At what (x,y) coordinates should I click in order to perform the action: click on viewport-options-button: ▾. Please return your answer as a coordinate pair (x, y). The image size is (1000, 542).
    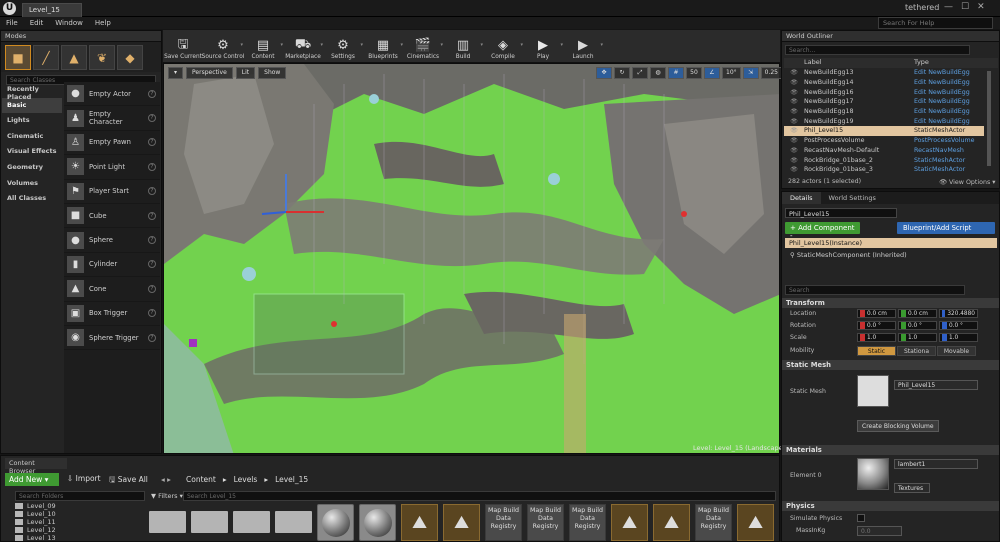
    Looking at the image, I should click on (176, 73).